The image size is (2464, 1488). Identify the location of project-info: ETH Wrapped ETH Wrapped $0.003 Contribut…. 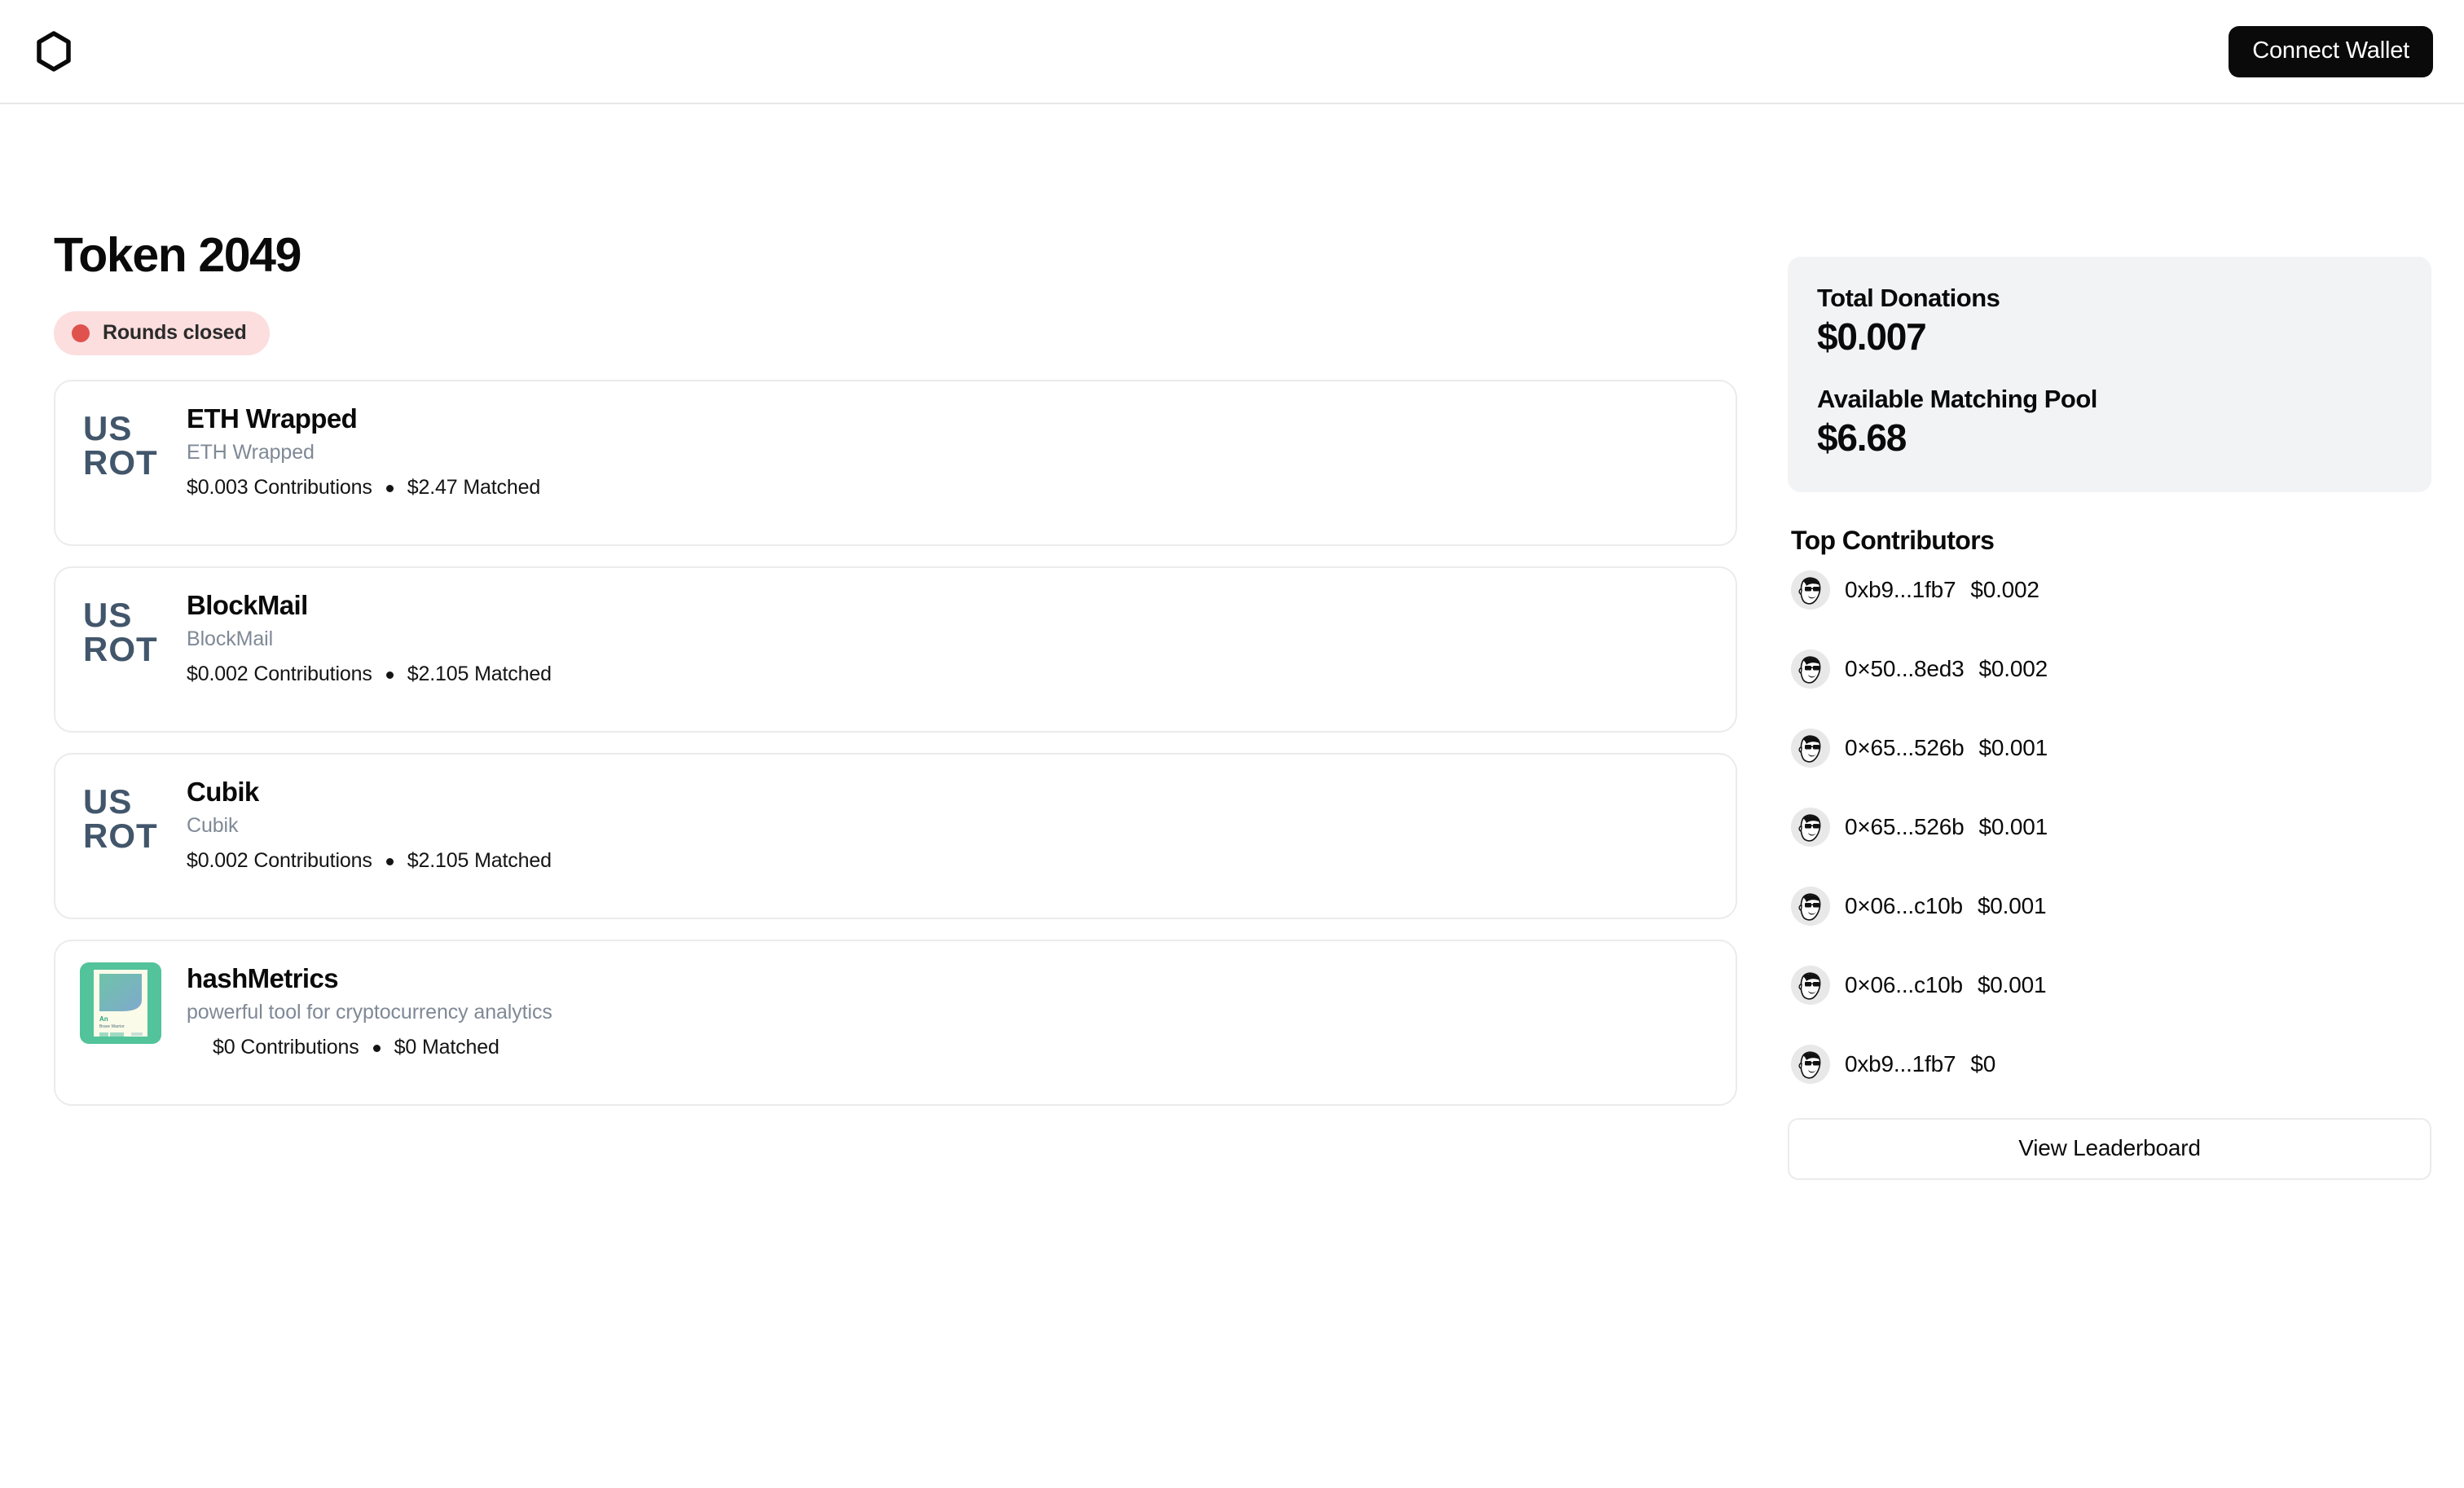
(363, 451).